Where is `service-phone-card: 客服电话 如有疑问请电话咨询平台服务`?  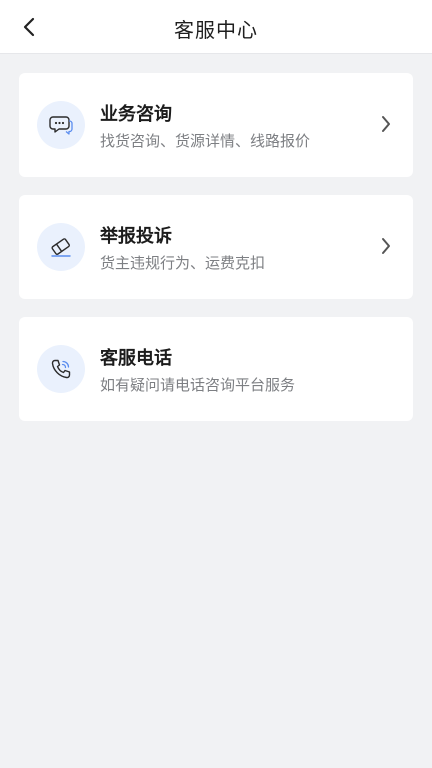 service-phone-card: 客服电话 如有疑问请电话咨询平台服务 is located at coordinates (216, 369).